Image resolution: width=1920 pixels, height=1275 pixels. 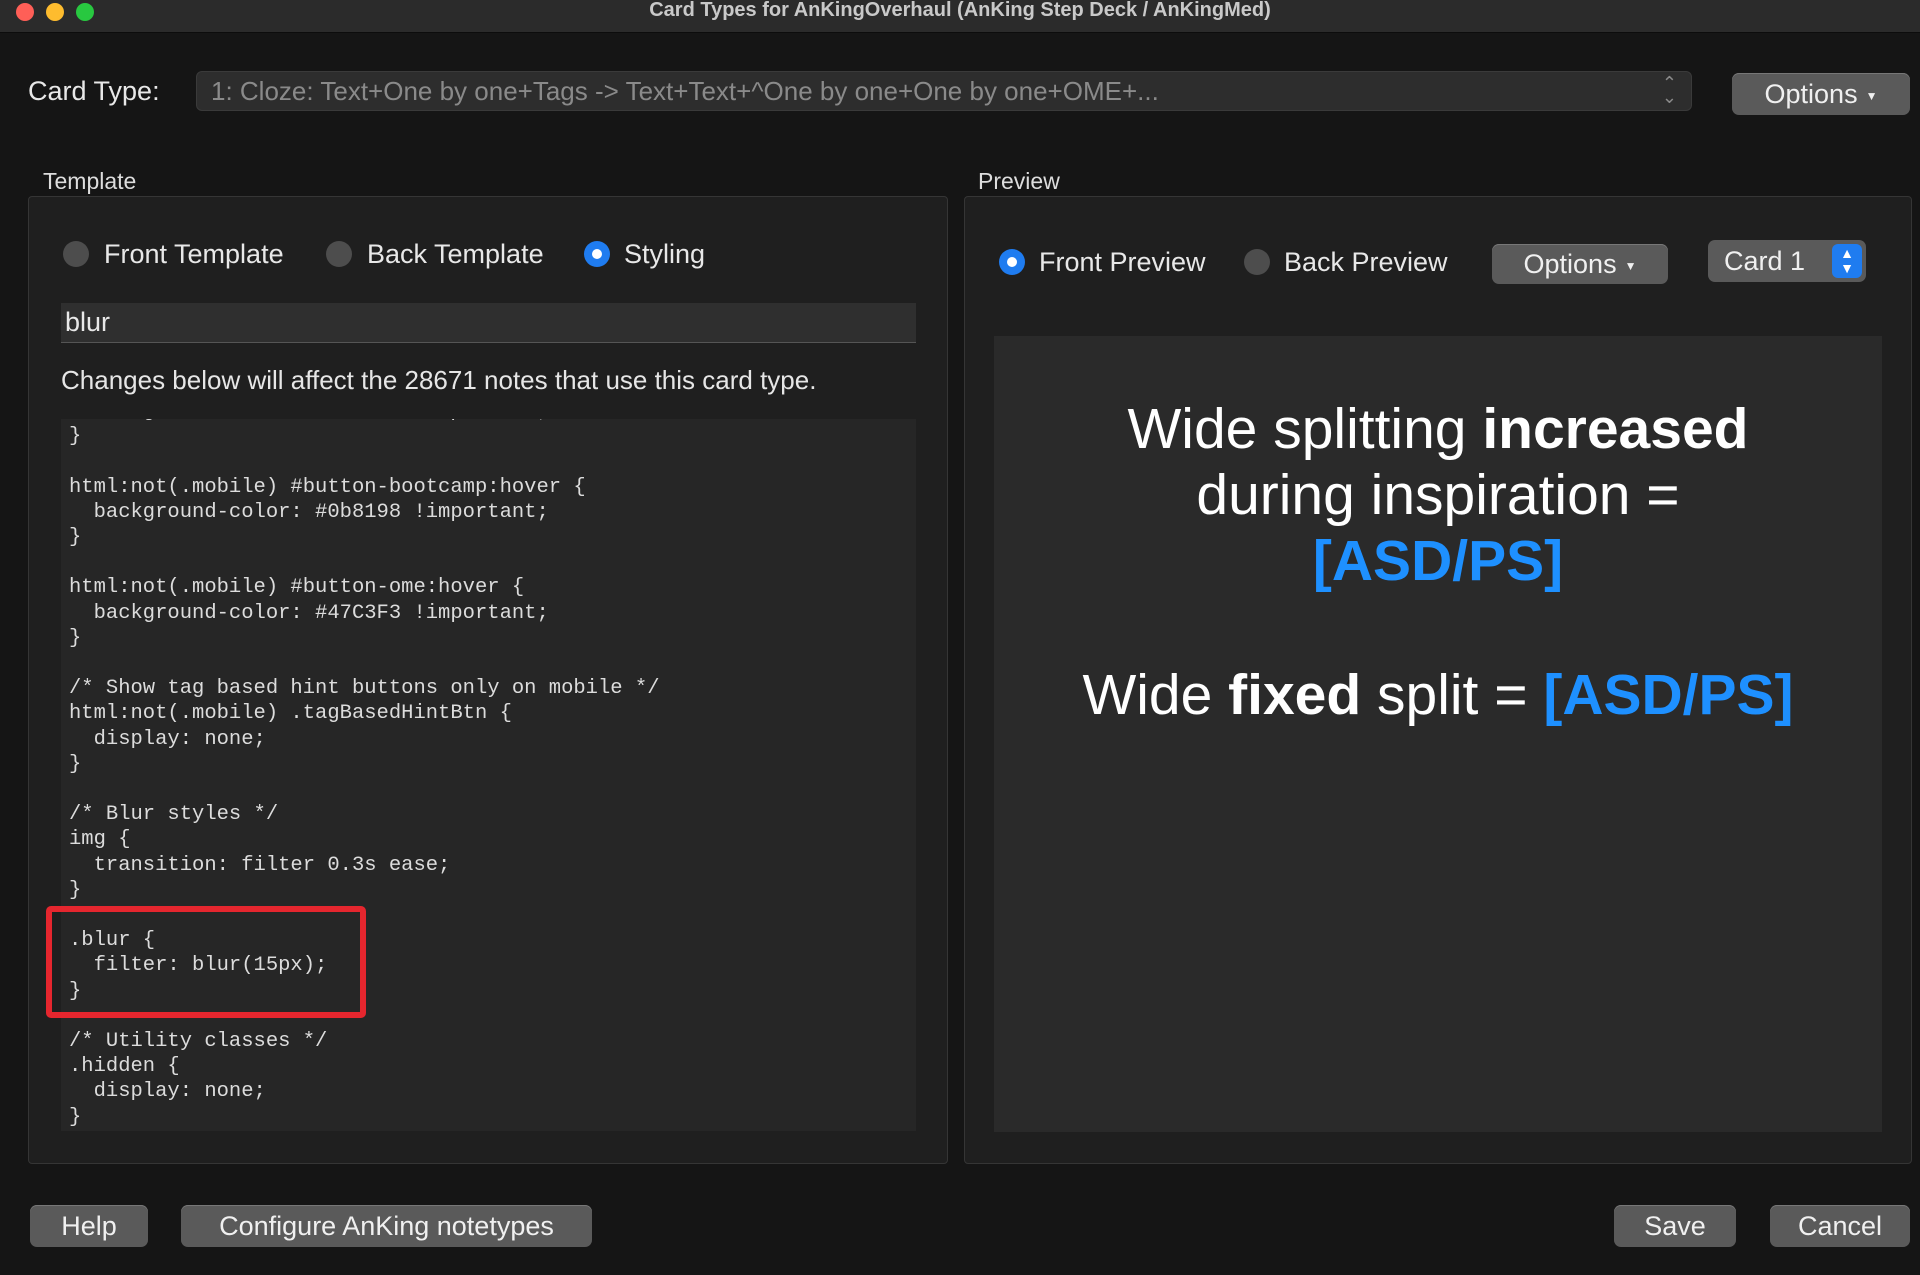 What do you see at coordinates (1675, 1226) in the screenshot?
I see `save-button: Save` at bounding box center [1675, 1226].